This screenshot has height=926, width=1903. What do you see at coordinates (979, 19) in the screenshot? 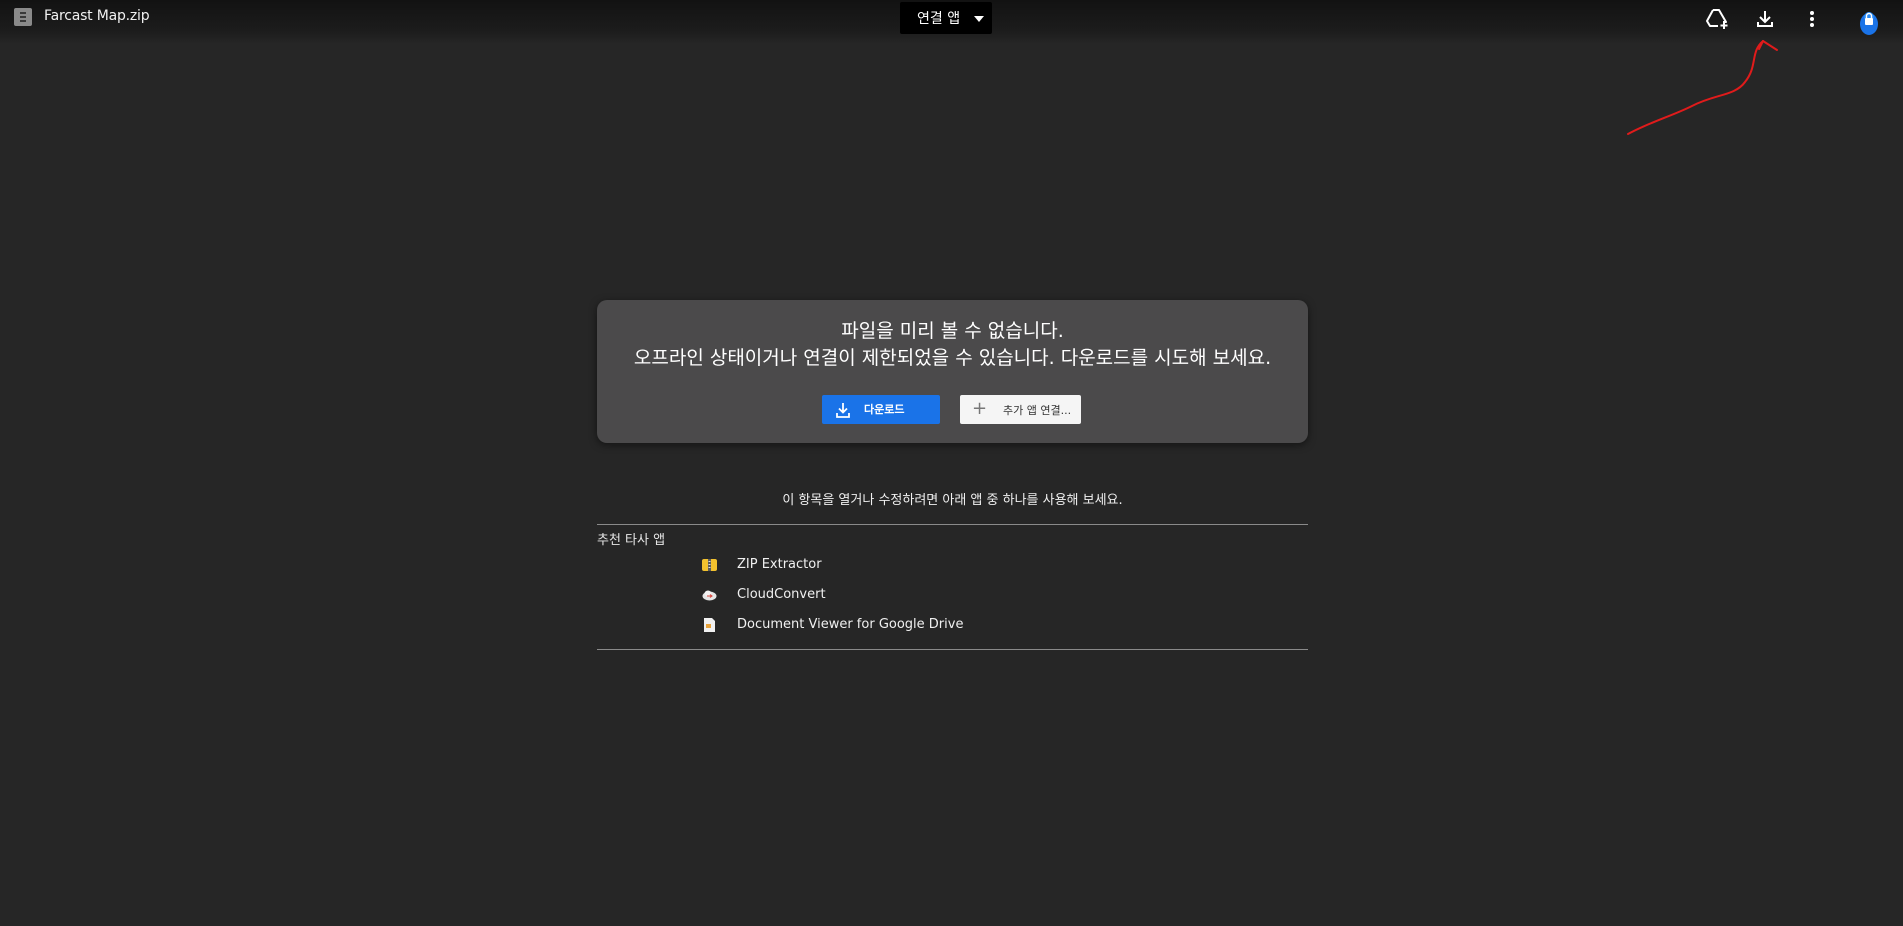
I see `caret-down-icon` at bounding box center [979, 19].